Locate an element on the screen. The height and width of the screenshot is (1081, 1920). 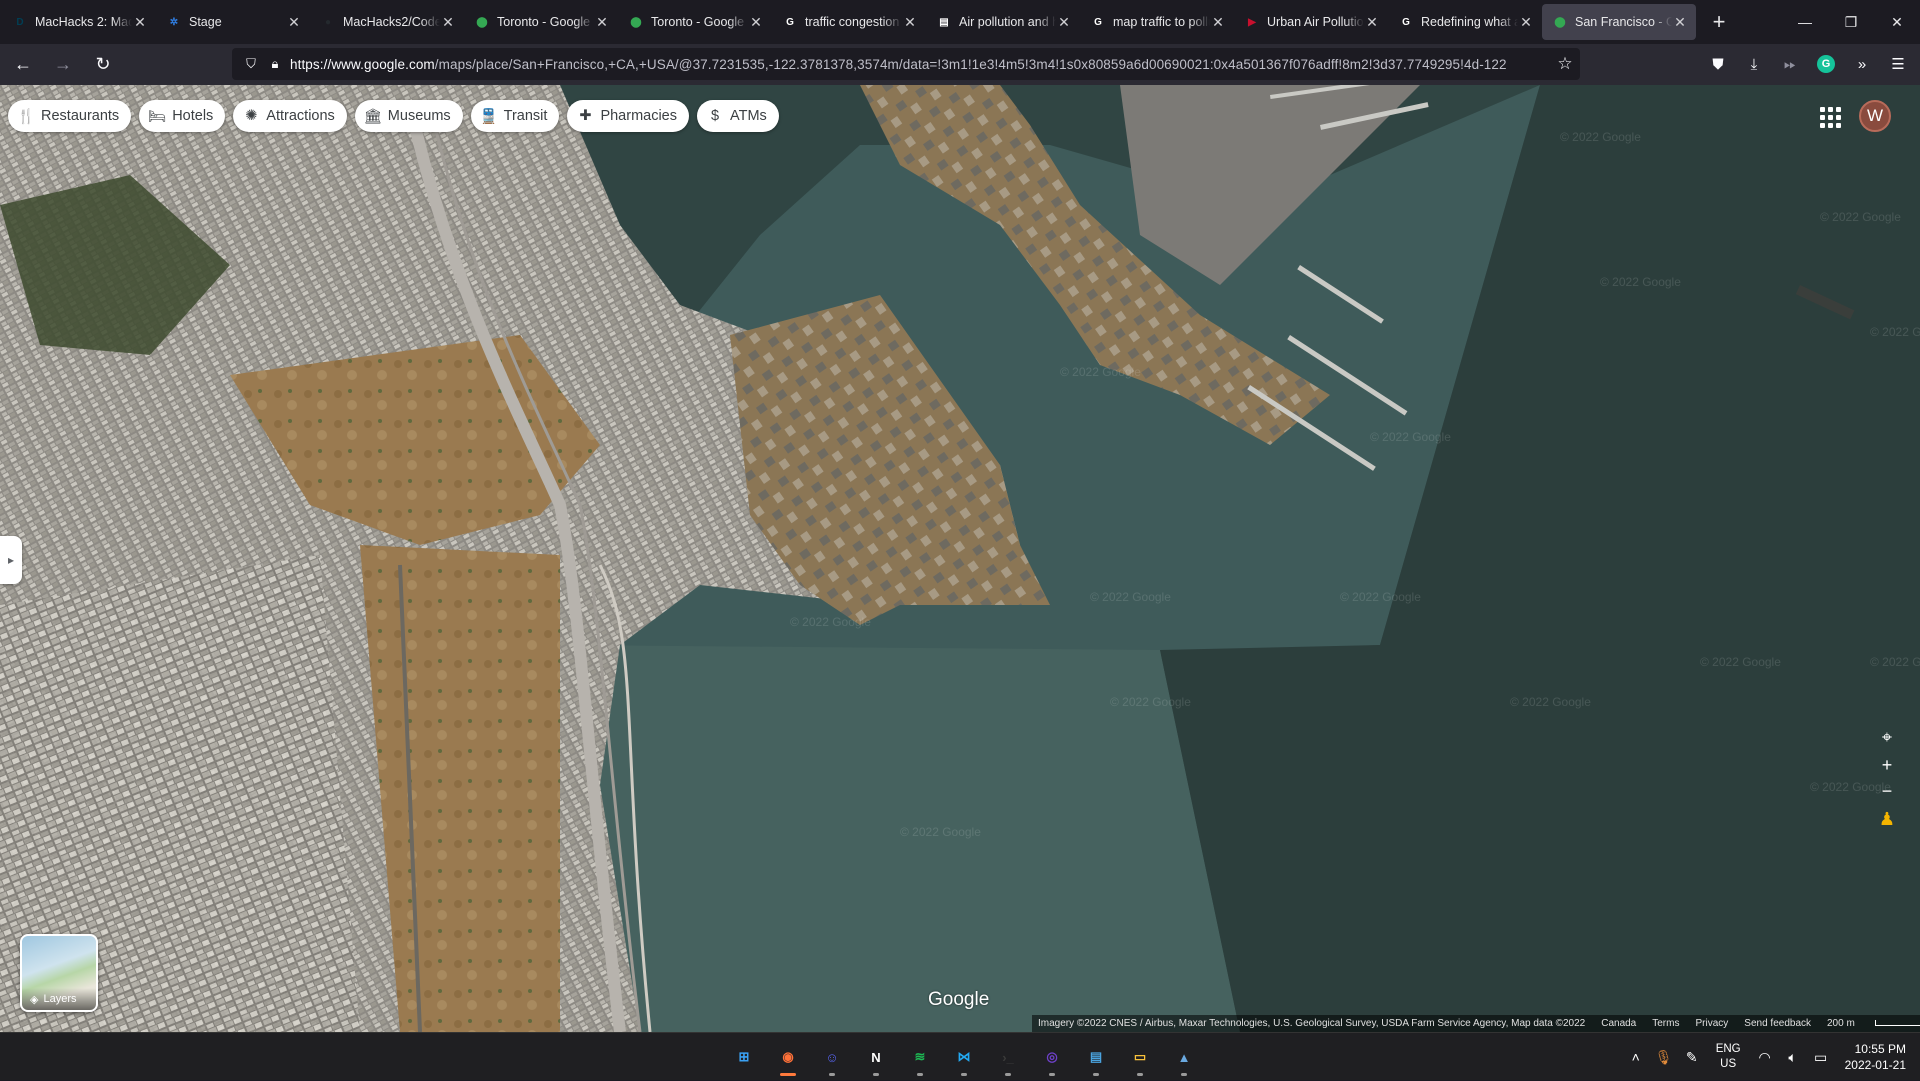
browser-tab: Gmap traffic to pollution✕ is located at coordinates (1157, 22).